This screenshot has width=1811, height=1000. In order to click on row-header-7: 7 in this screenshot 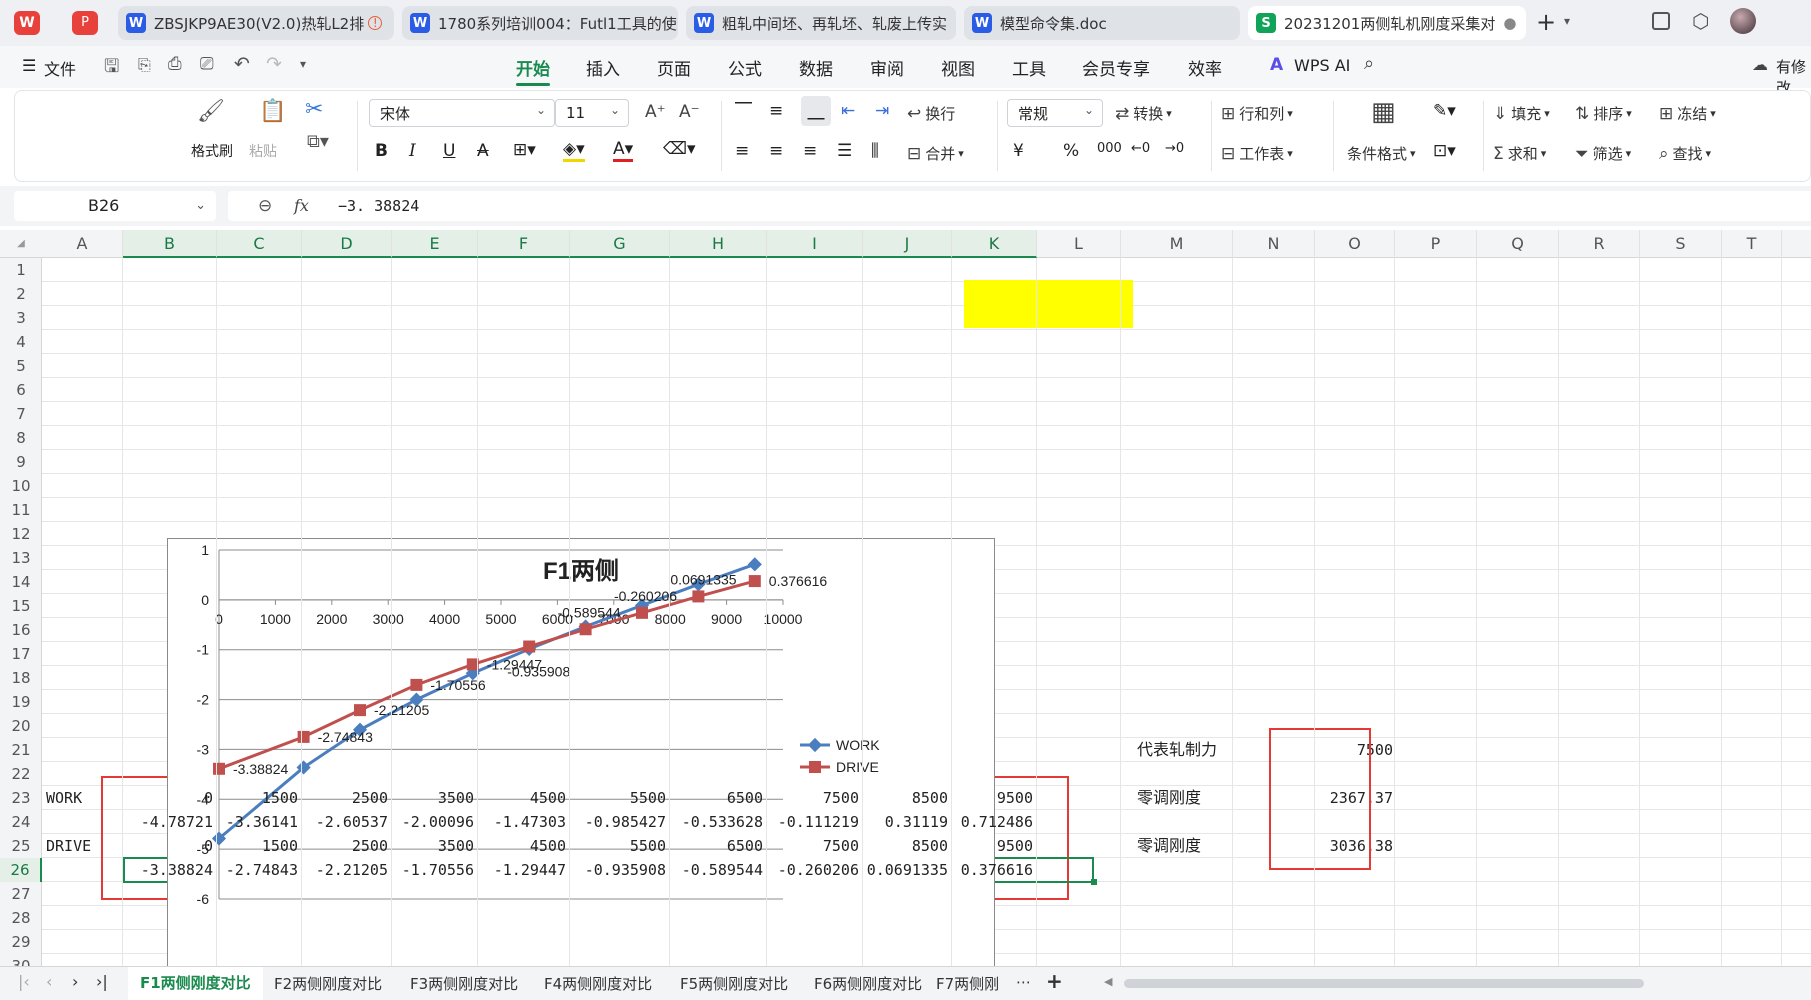, I will do `click(21, 414)`.